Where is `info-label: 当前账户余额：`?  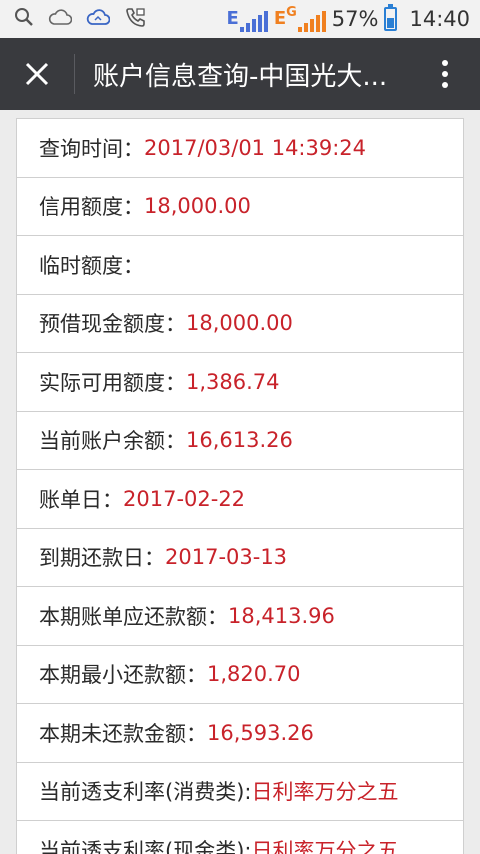
info-label: 当前账户余额： is located at coordinates (112, 441).